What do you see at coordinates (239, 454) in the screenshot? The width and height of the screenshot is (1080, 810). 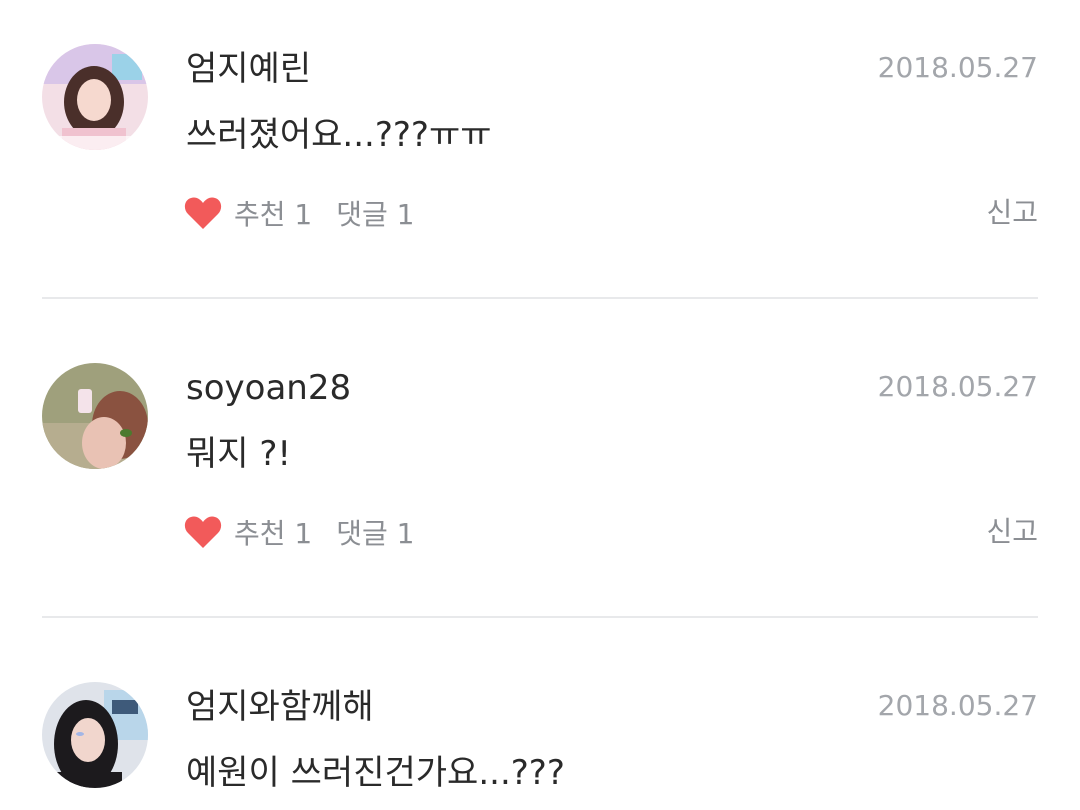 I see `comment-text: 뭐지 ?!` at bounding box center [239, 454].